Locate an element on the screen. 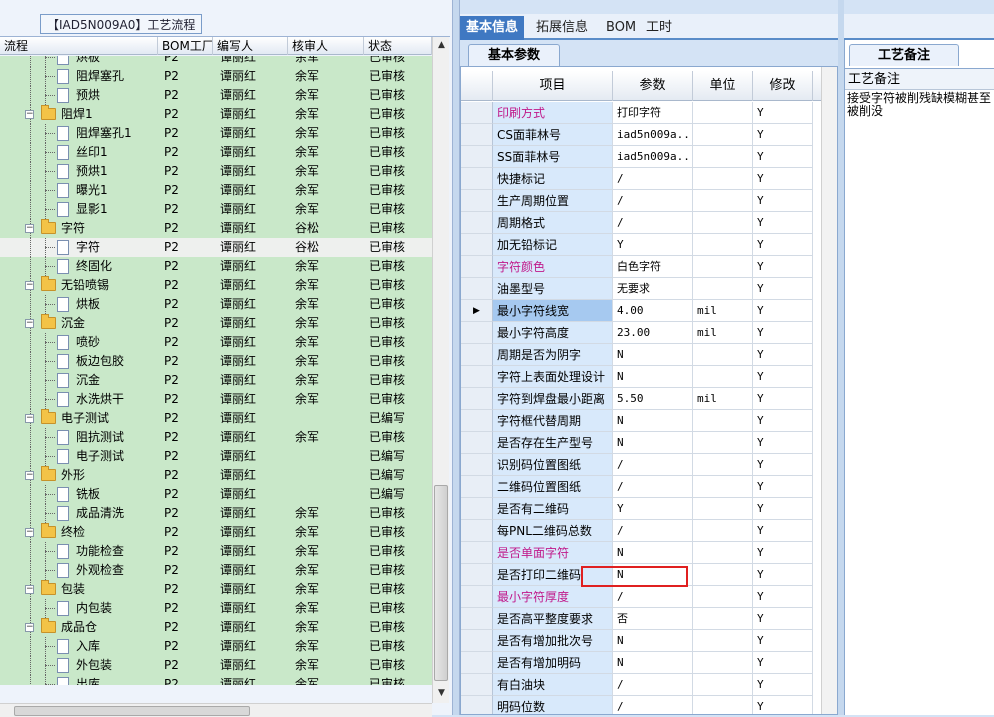  param-row: 明码位数 / Y is located at coordinates (649, 705).